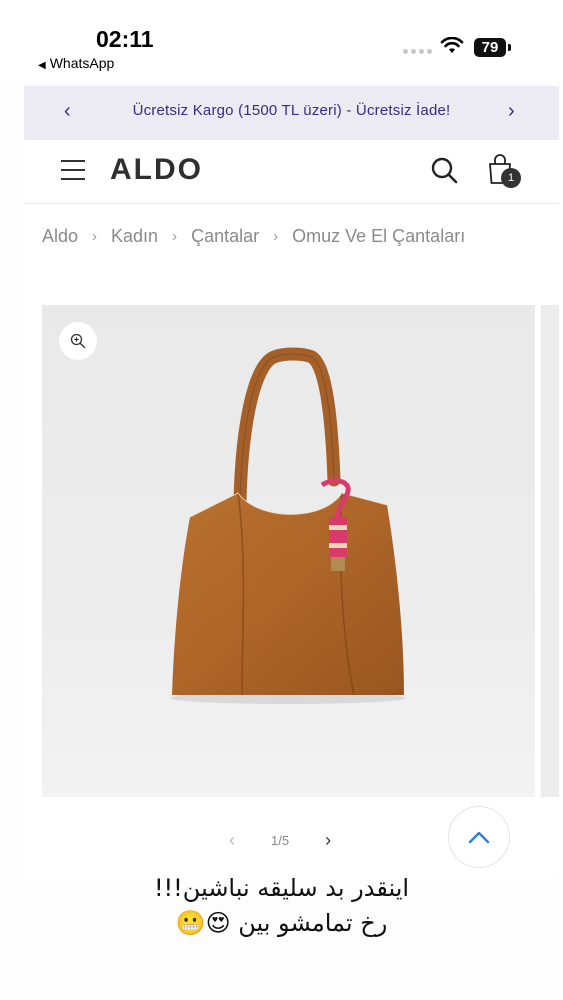  Describe the element at coordinates (73, 171) in the screenshot. I see `hamburger-icon` at that location.